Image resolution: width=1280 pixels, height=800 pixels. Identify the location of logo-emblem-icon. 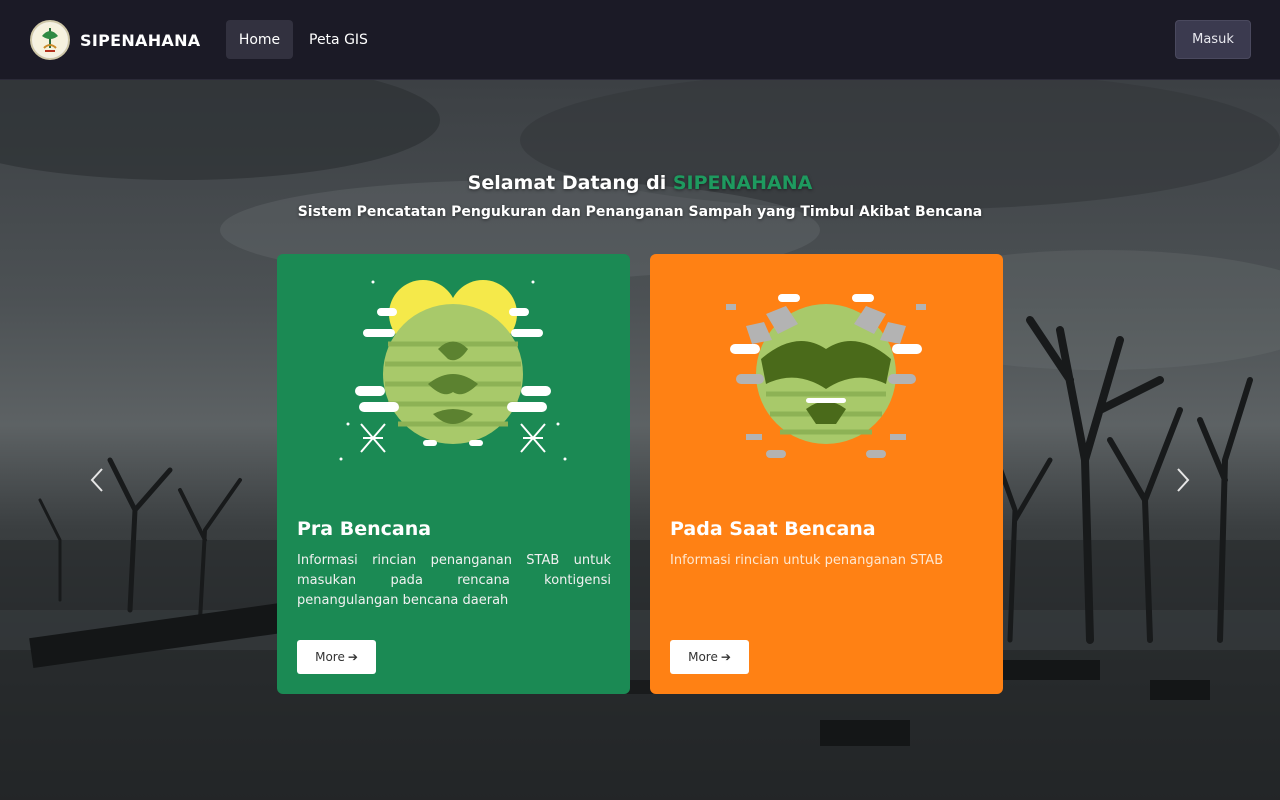
(50, 40).